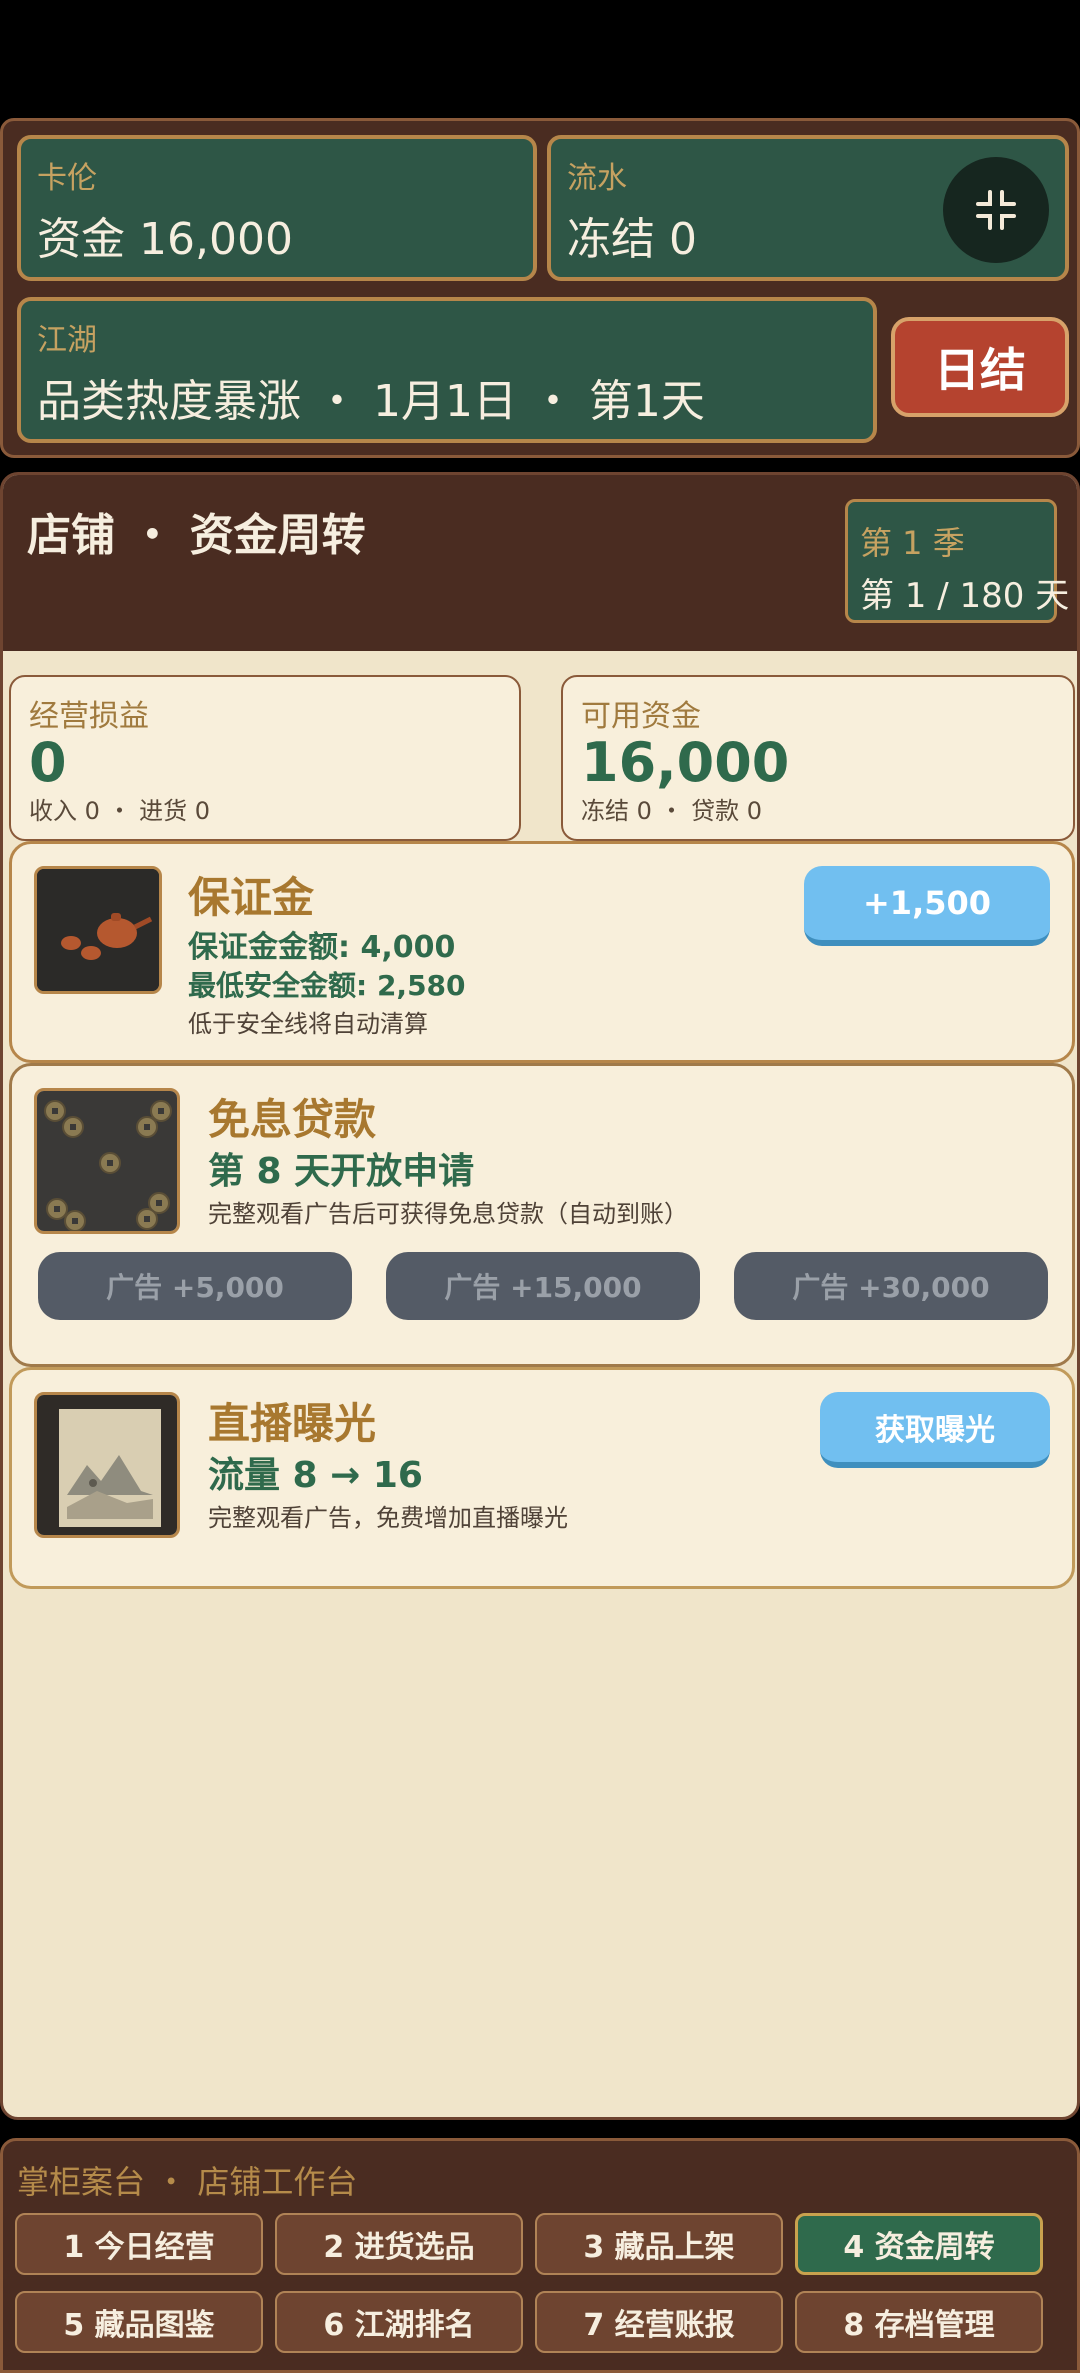 This screenshot has width=1080, height=2373. What do you see at coordinates (919, 2244) in the screenshot?
I see `nav-funds-turnover: 4 资金周转` at bounding box center [919, 2244].